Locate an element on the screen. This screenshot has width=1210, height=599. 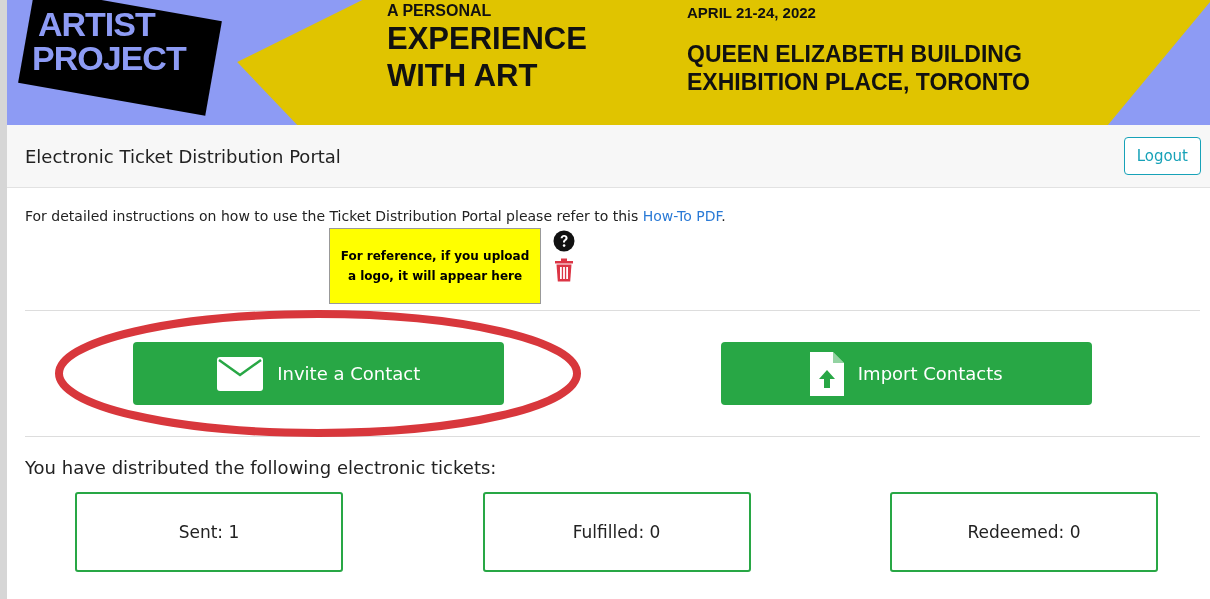
stat-card: Sent: 1 is located at coordinates (209, 532).